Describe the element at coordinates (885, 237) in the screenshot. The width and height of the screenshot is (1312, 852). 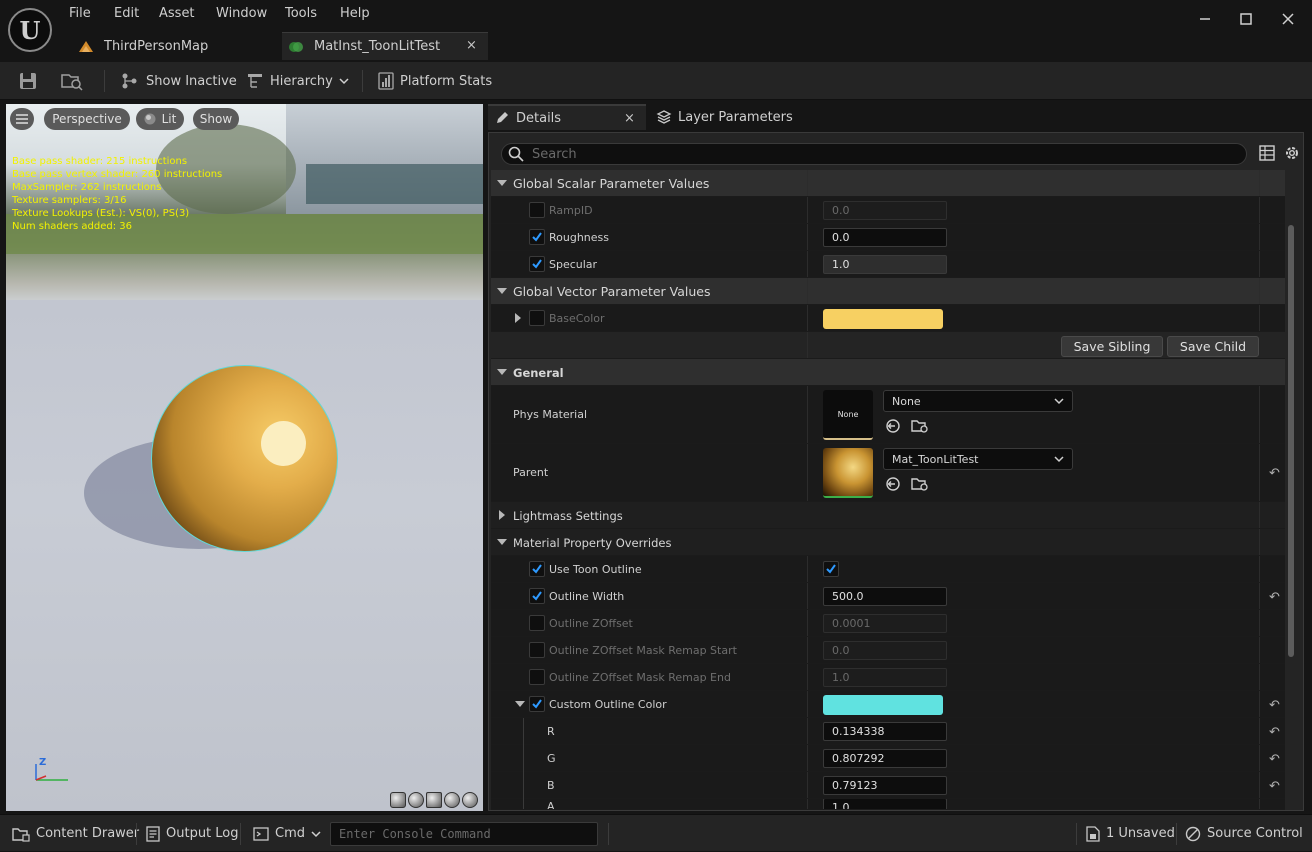
I see `roughness-value-input: 0.0` at that location.